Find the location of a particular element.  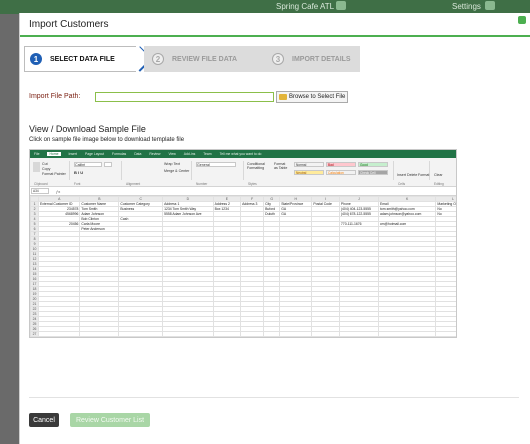

sample-file-title: View / Download Sample File is located at coordinates (87, 129).